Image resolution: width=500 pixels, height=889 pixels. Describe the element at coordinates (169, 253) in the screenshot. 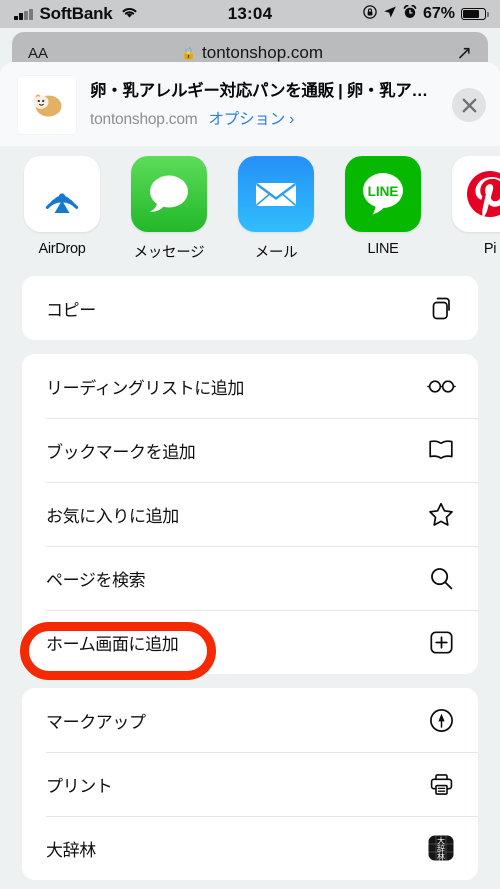

I see `share-app-label: メッセージ` at that location.